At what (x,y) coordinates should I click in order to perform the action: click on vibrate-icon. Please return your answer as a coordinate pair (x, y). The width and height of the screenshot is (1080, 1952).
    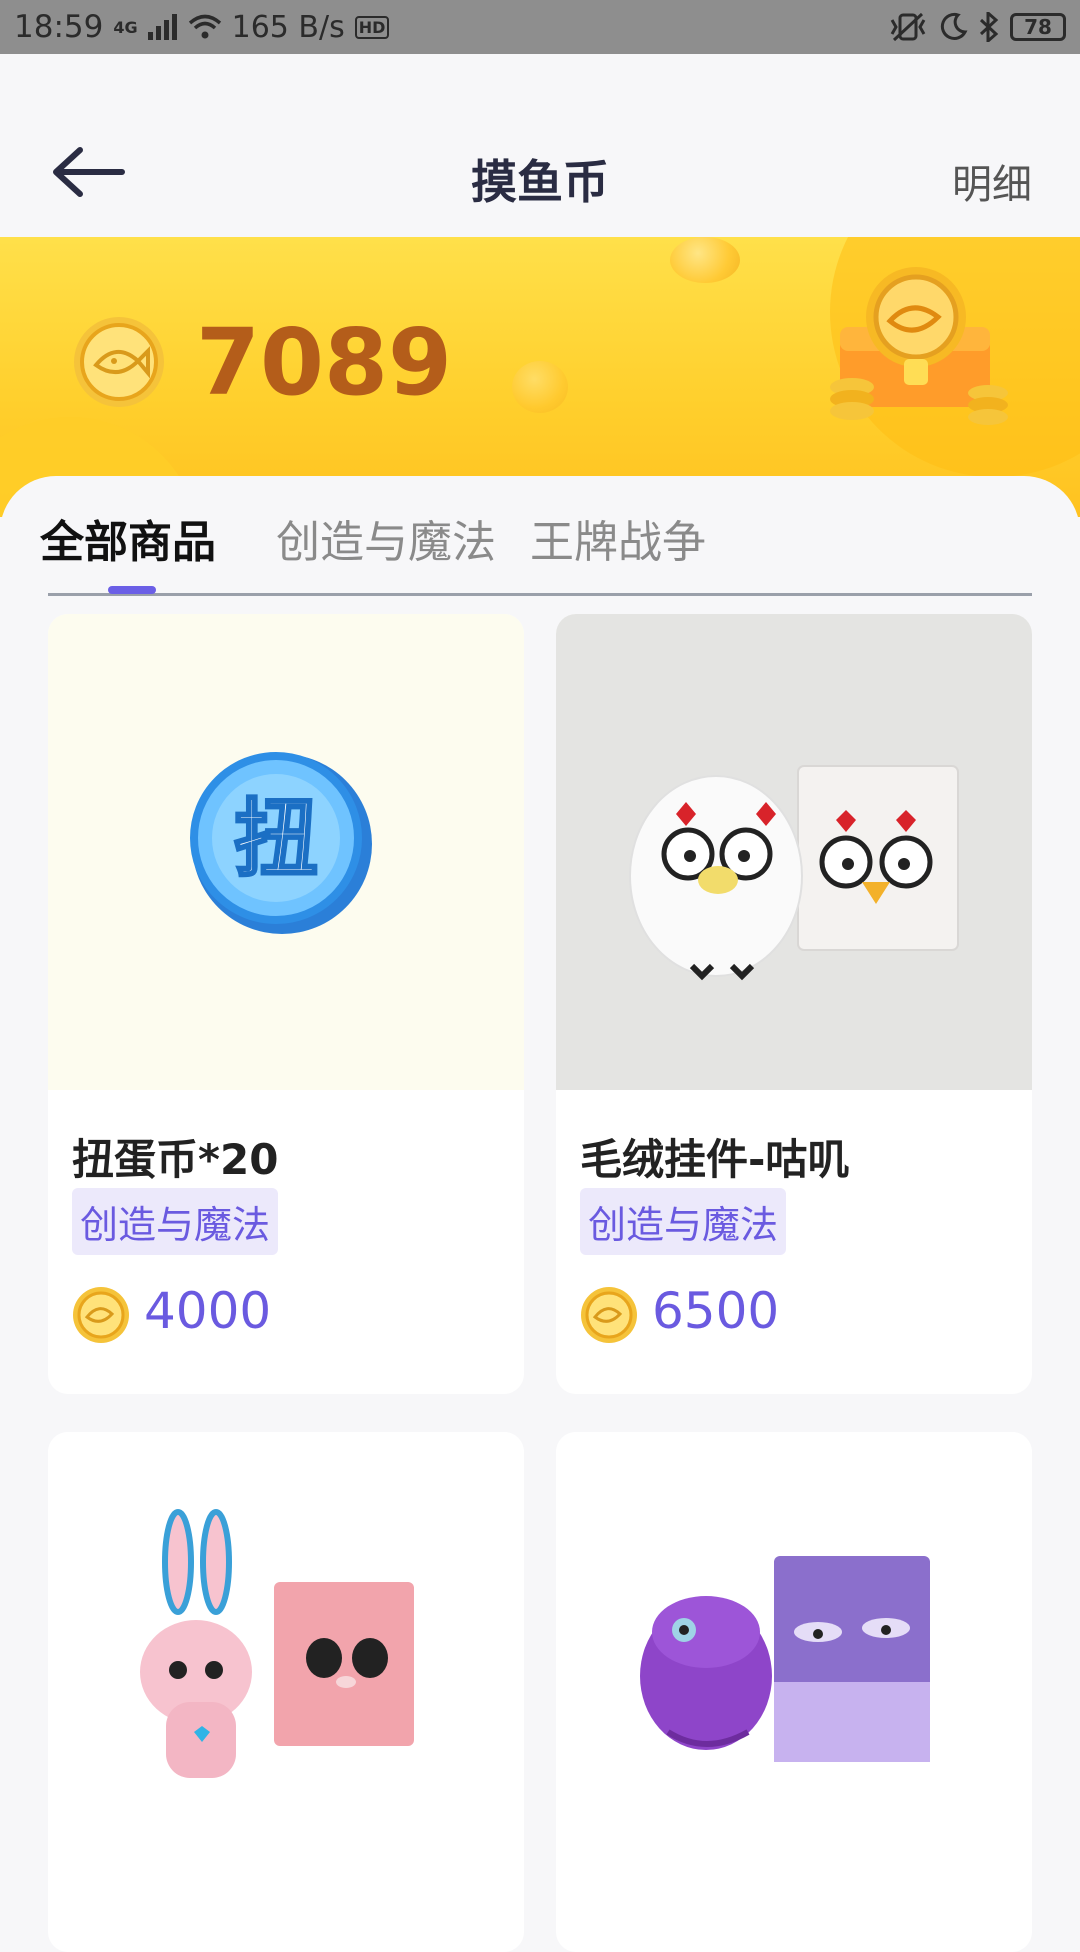
    Looking at the image, I should click on (908, 27).